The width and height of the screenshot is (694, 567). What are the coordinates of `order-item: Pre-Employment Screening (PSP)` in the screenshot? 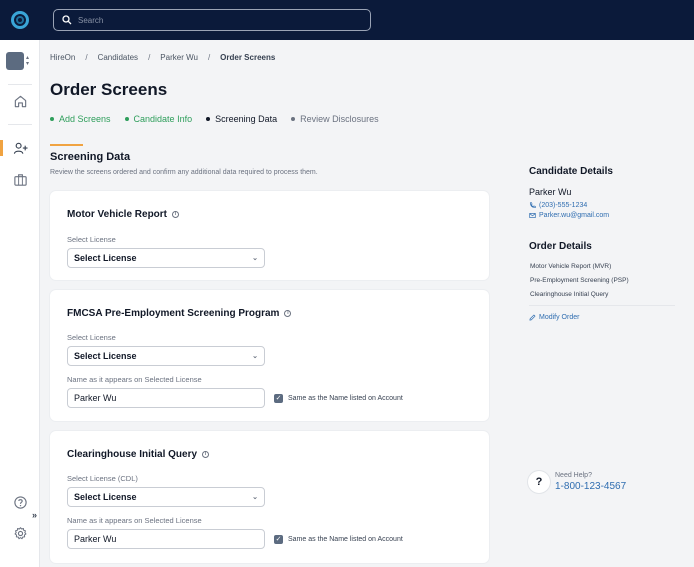 It's located at (579, 280).